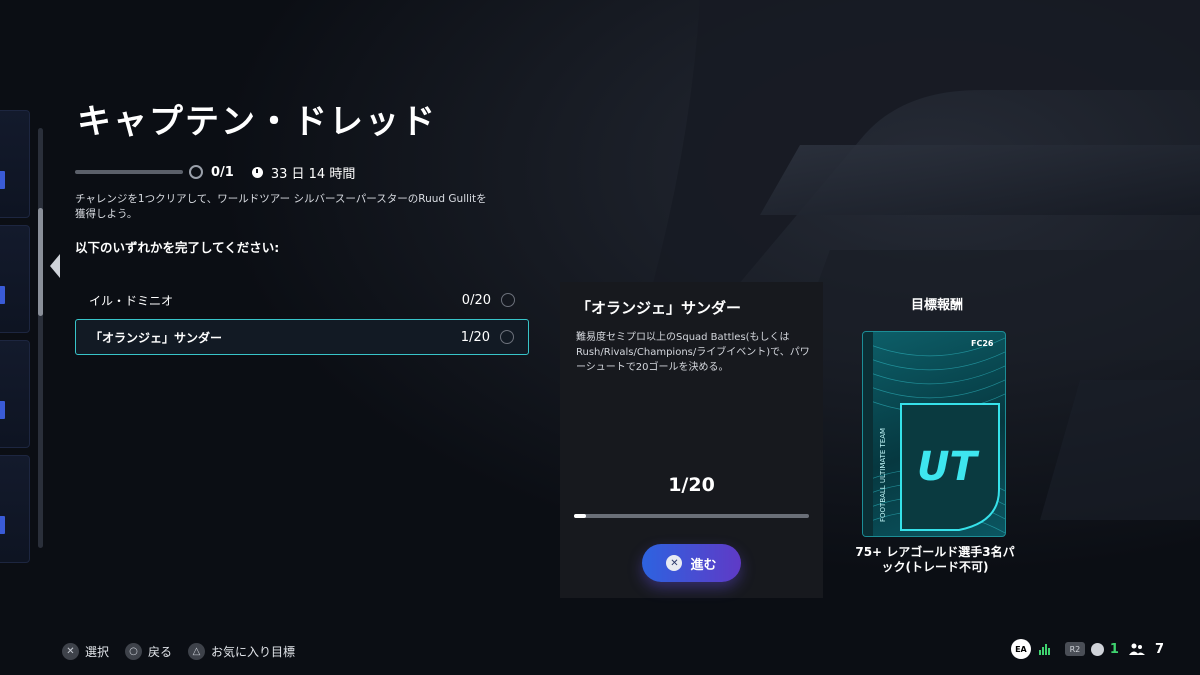 The image size is (1200, 675). I want to click on side-scrollbar, so click(40, 338).